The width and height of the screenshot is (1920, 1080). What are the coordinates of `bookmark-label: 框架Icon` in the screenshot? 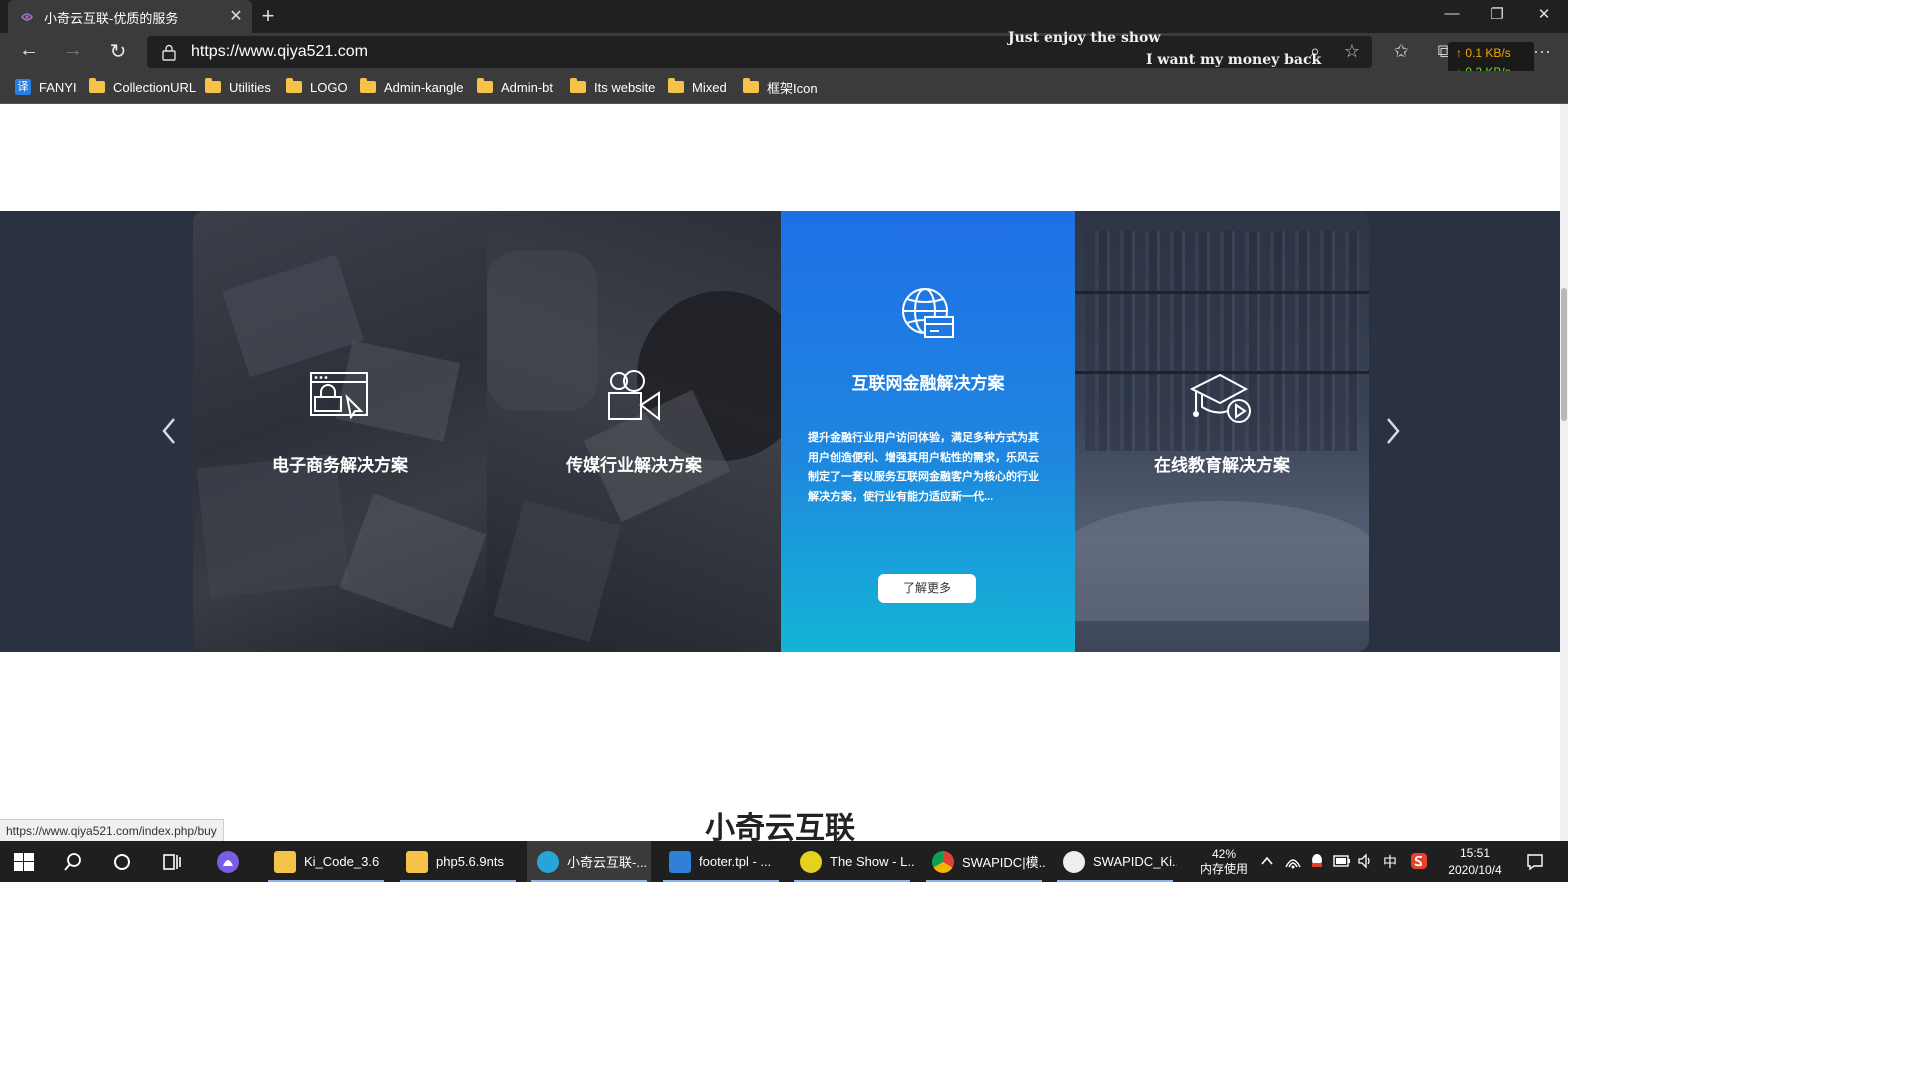 It's located at (792, 88).